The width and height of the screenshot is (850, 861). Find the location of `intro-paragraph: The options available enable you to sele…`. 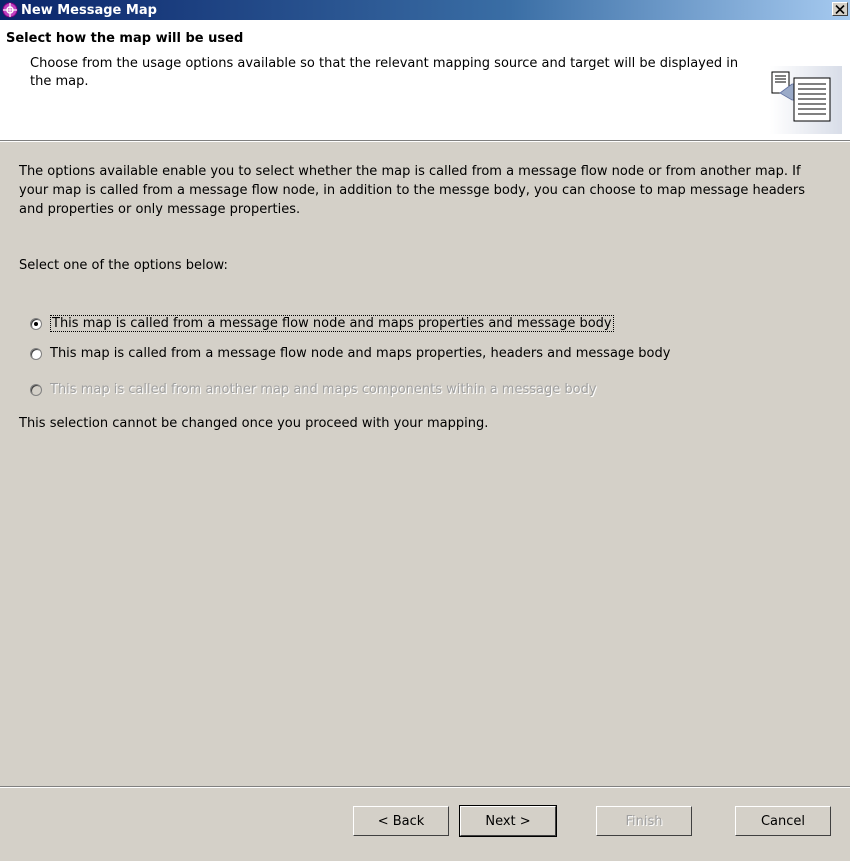

intro-paragraph: The options available enable you to sele… is located at coordinates (412, 190).